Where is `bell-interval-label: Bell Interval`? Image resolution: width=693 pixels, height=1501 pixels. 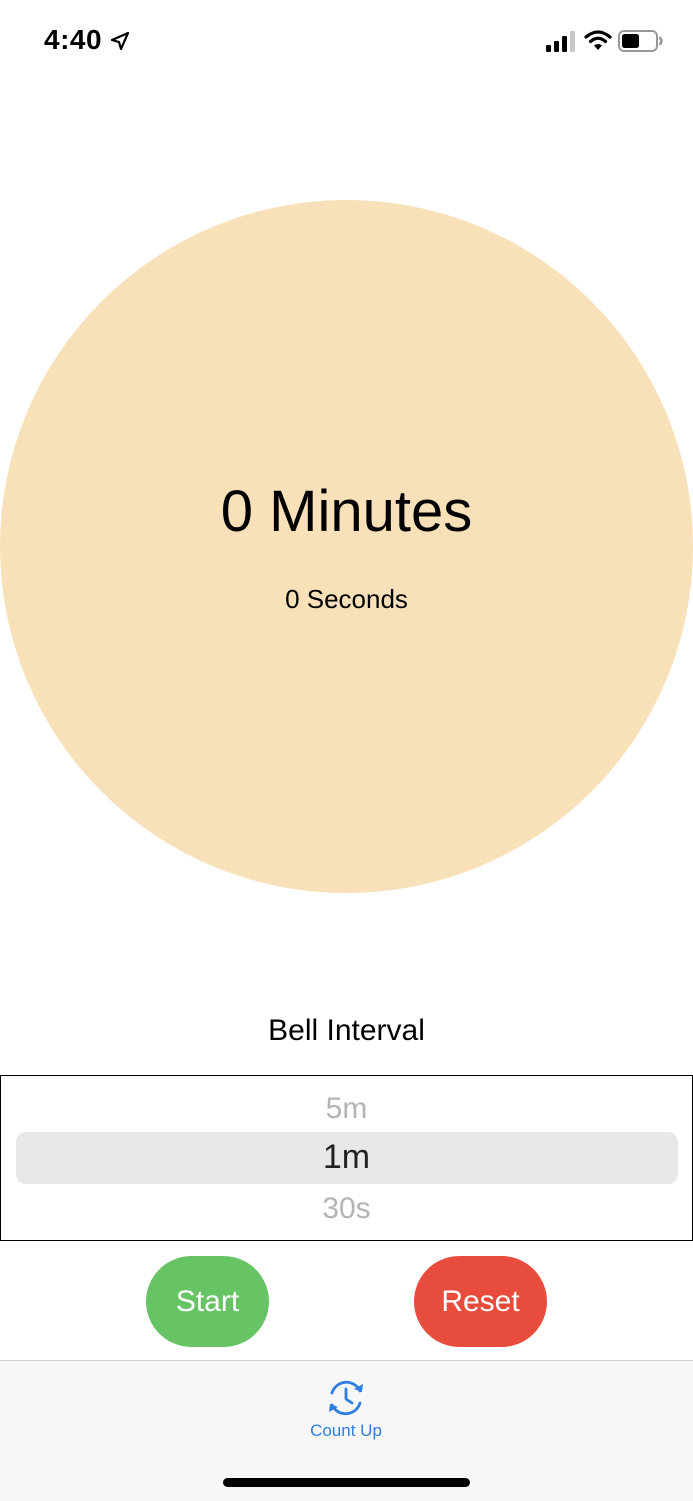 bell-interval-label: Bell Interval is located at coordinates (346, 1030).